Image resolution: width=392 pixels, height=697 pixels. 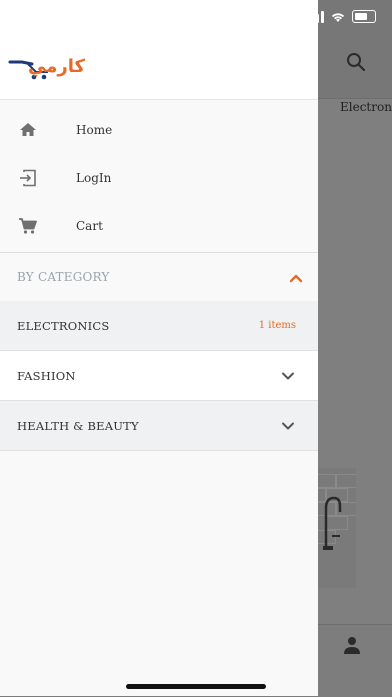 I want to click on menu-item-cart: Cart, so click(x=159, y=226).